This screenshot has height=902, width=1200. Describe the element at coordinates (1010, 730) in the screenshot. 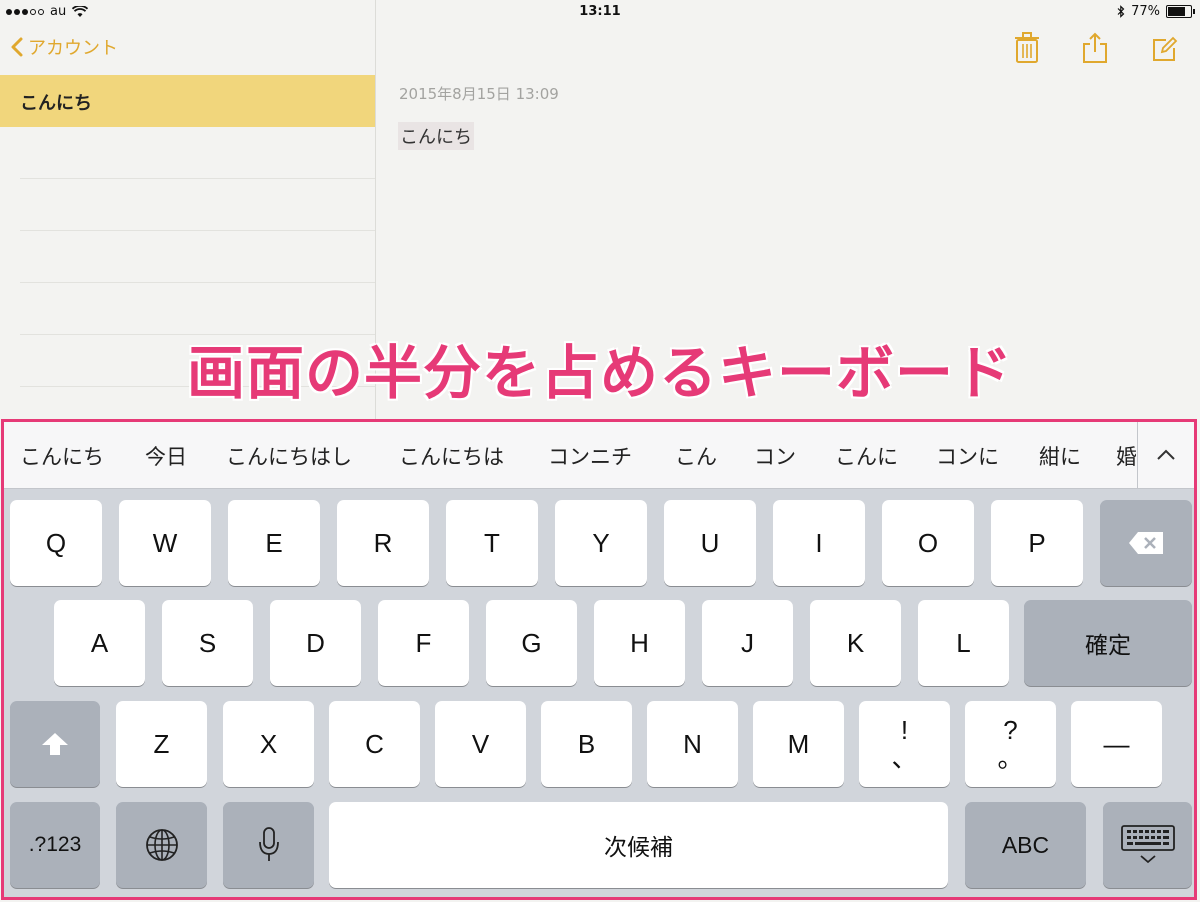

I see `key-top-char: ?` at that location.